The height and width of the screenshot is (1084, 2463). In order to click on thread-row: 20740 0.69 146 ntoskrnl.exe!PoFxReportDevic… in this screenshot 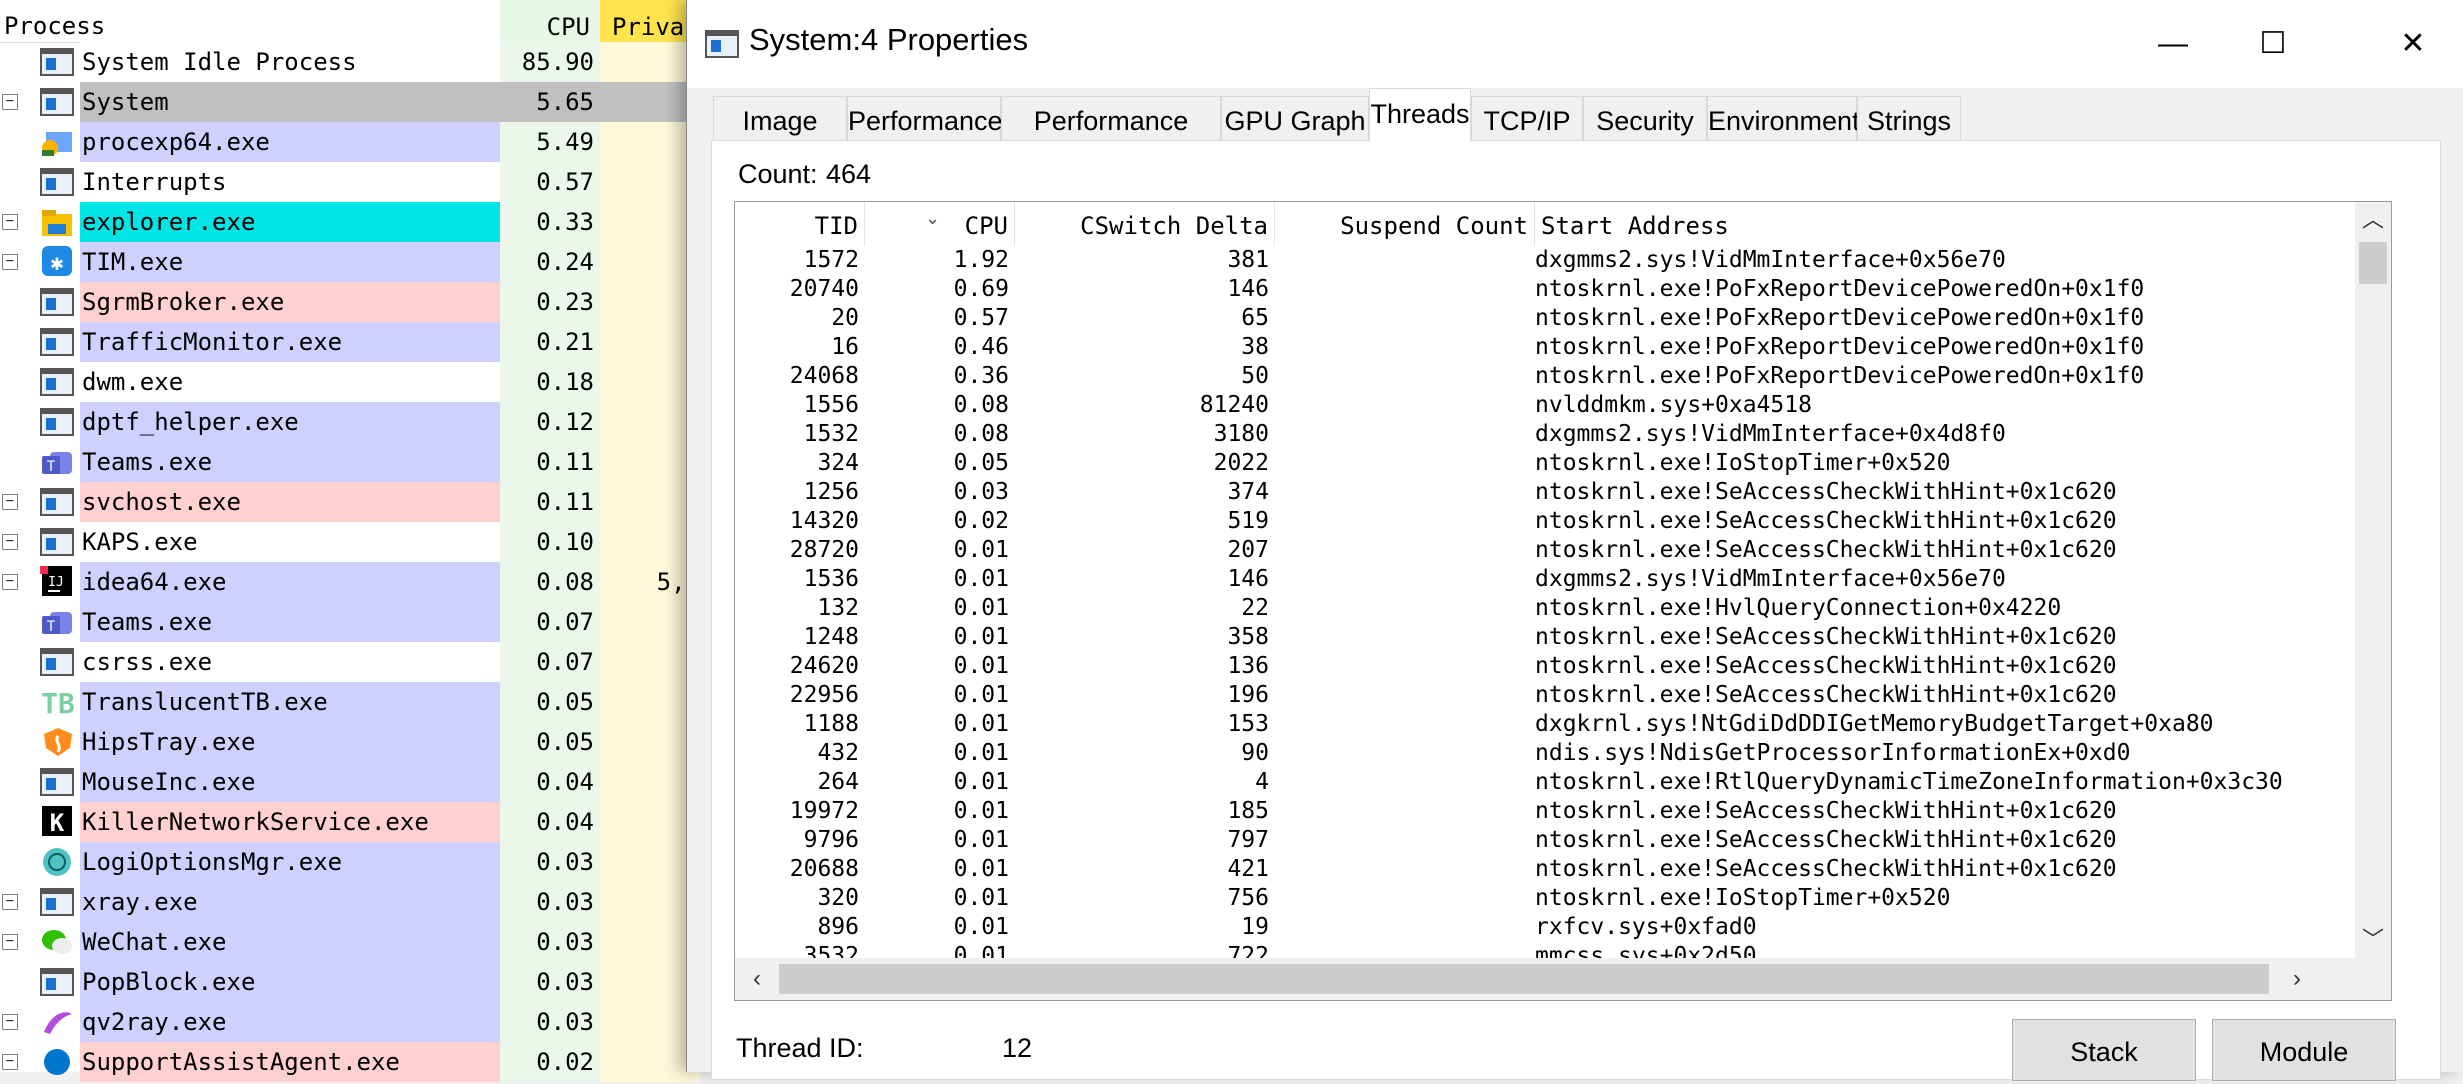, I will do `click(1545, 289)`.